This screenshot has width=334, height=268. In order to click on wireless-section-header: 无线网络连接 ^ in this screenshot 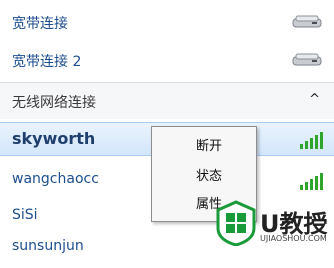, I will do `click(167, 100)`.